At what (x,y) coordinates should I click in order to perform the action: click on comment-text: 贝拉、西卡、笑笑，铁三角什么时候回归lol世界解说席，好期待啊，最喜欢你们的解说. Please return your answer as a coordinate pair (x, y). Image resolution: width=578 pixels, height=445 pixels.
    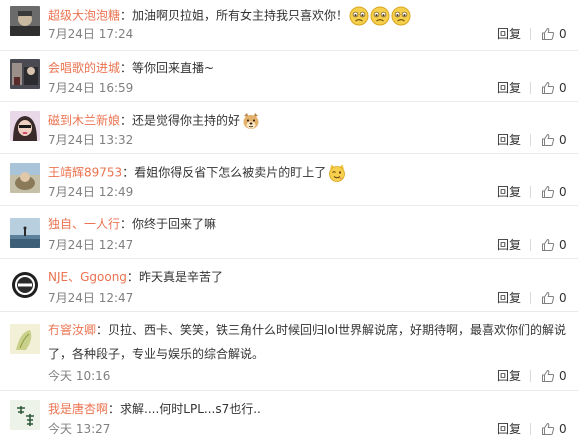
    Looking at the image, I should click on (337, 330).